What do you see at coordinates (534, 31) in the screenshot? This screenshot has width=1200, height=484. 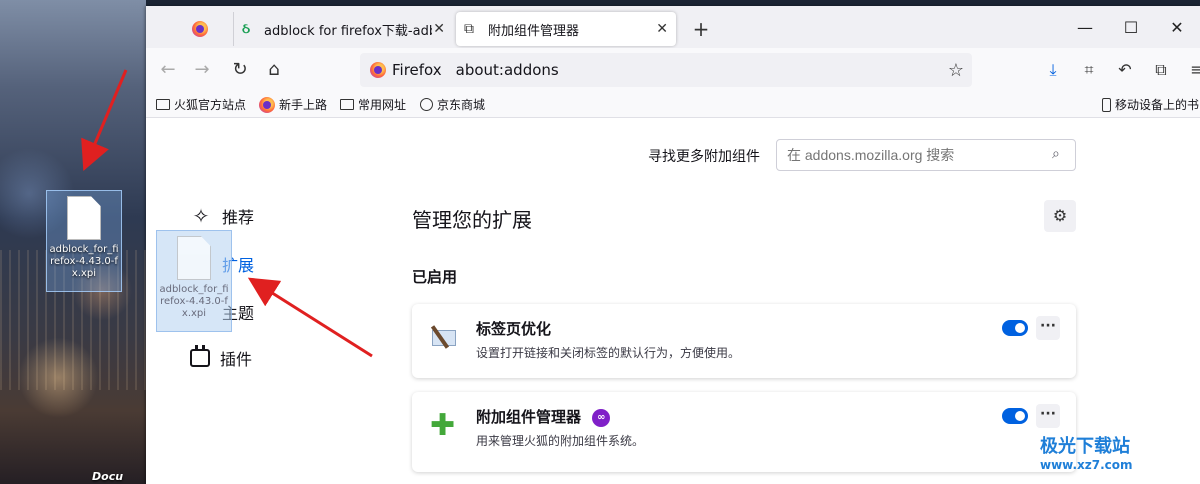 I see `tab-label: 附加组件管理器` at bounding box center [534, 31].